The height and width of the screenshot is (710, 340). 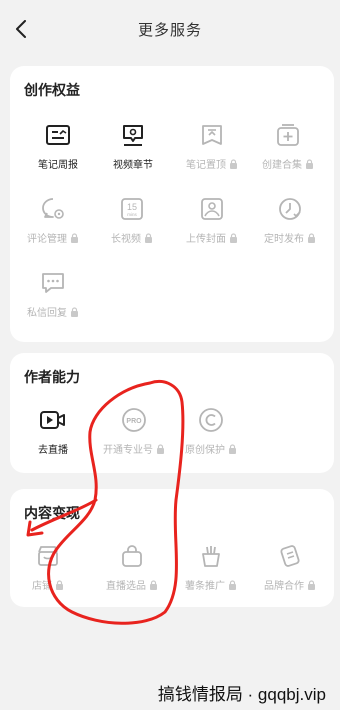 I want to click on top-bar: 更多服务, so click(x=170, y=29).